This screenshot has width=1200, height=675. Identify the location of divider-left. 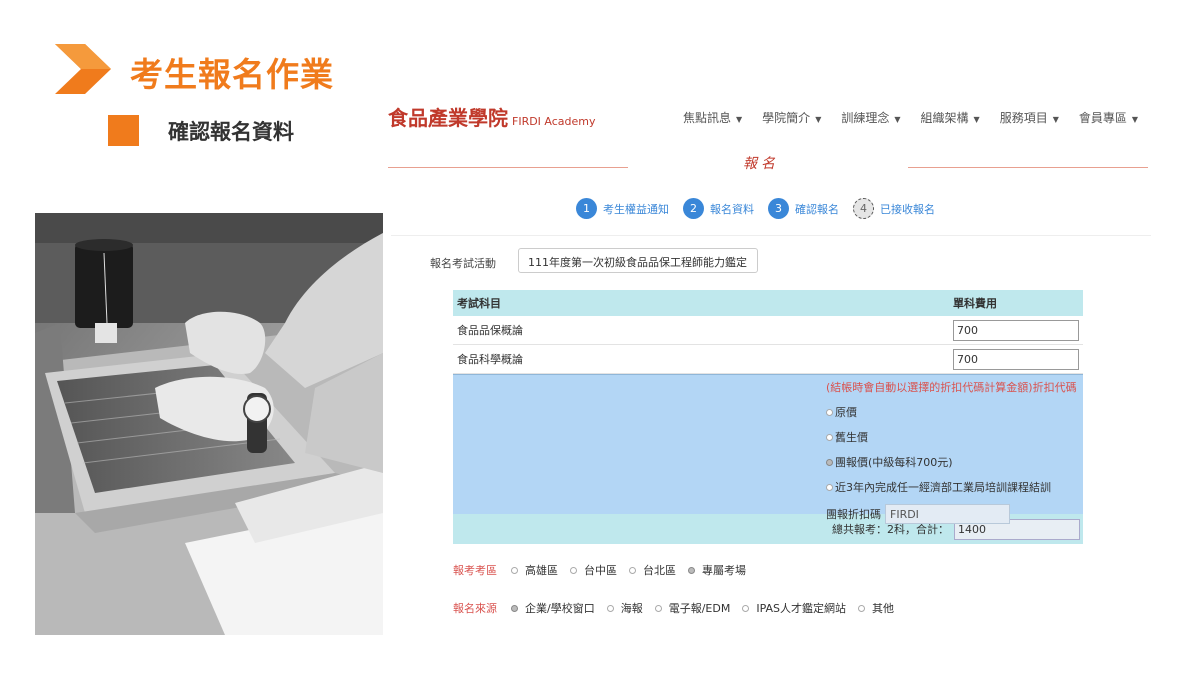
(508, 167).